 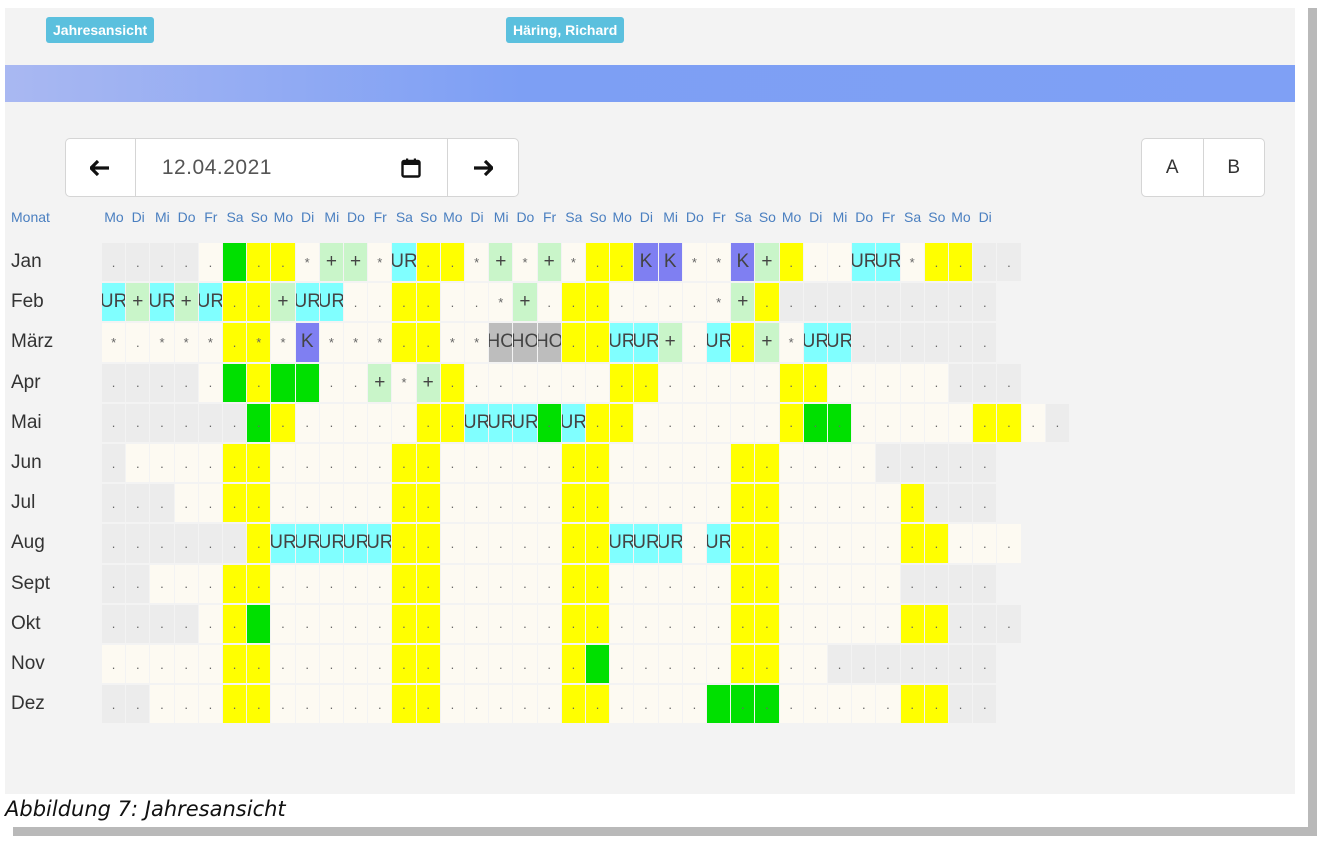 What do you see at coordinates (525, 342) in the screenshot?
I see `day-cell: HO` at bounding box center [525, 342].